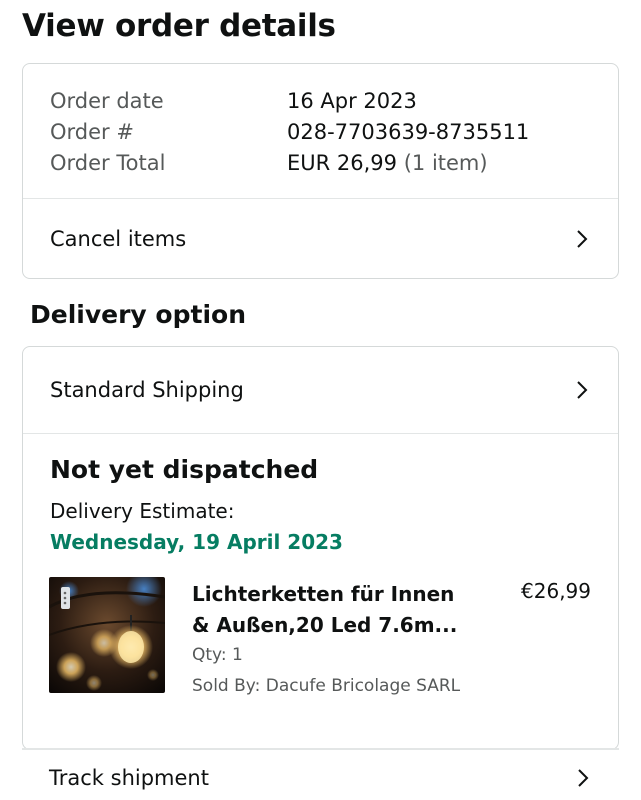 This screenshot has height=800, width=641. What do you see at coordinates (92, 132) in the screenshot?
I see `order-number-label: Order #` at bounding box center [92, 132].